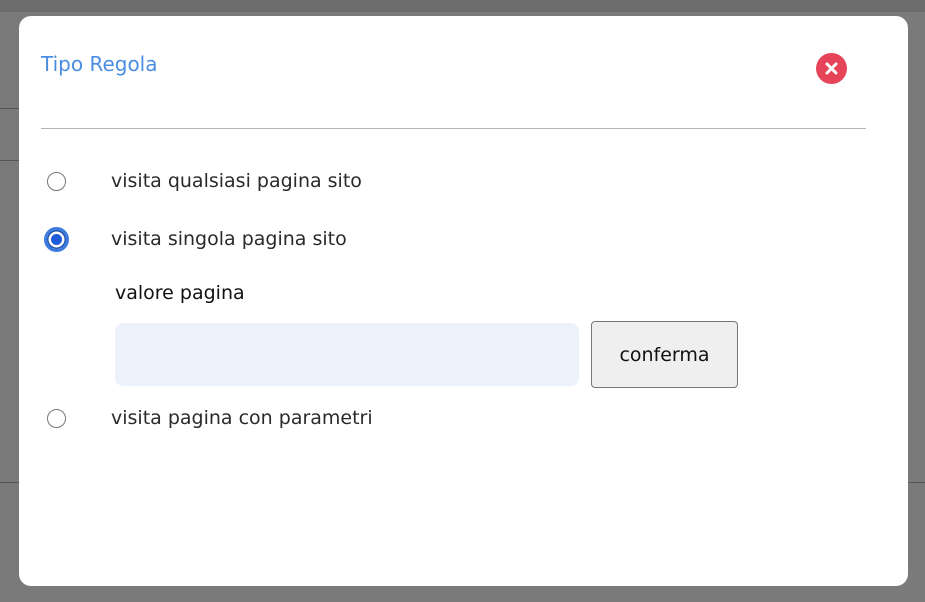 The image size is (925, 602). Describe the element at coordinates (664, 354) in the screenshot. I see `confirm-button: conferma` at that location.